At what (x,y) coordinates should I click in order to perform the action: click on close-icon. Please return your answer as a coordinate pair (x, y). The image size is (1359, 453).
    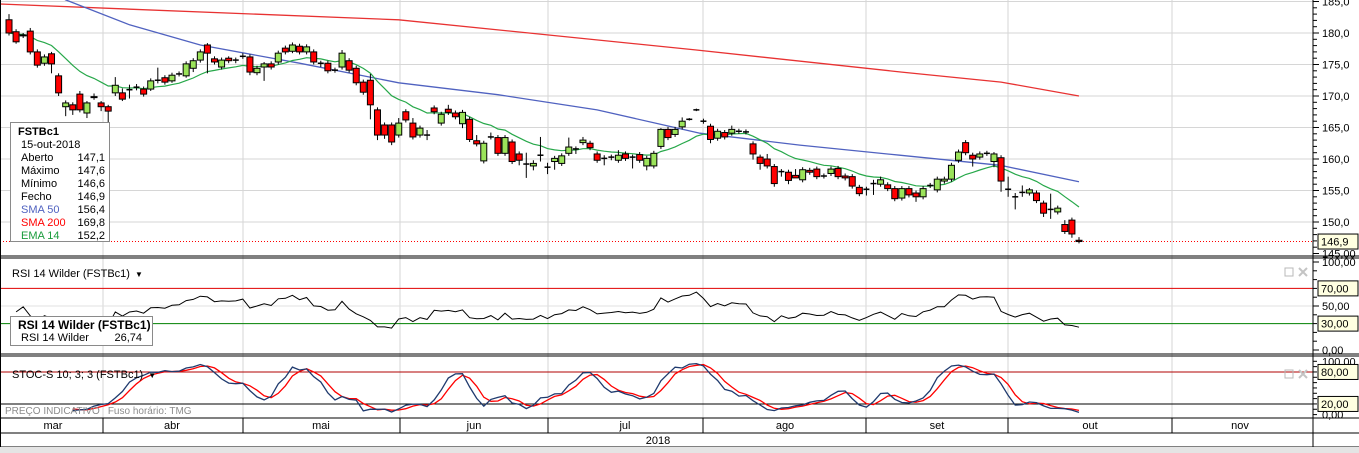
    Looking at the image, I should click on (1303, 374).